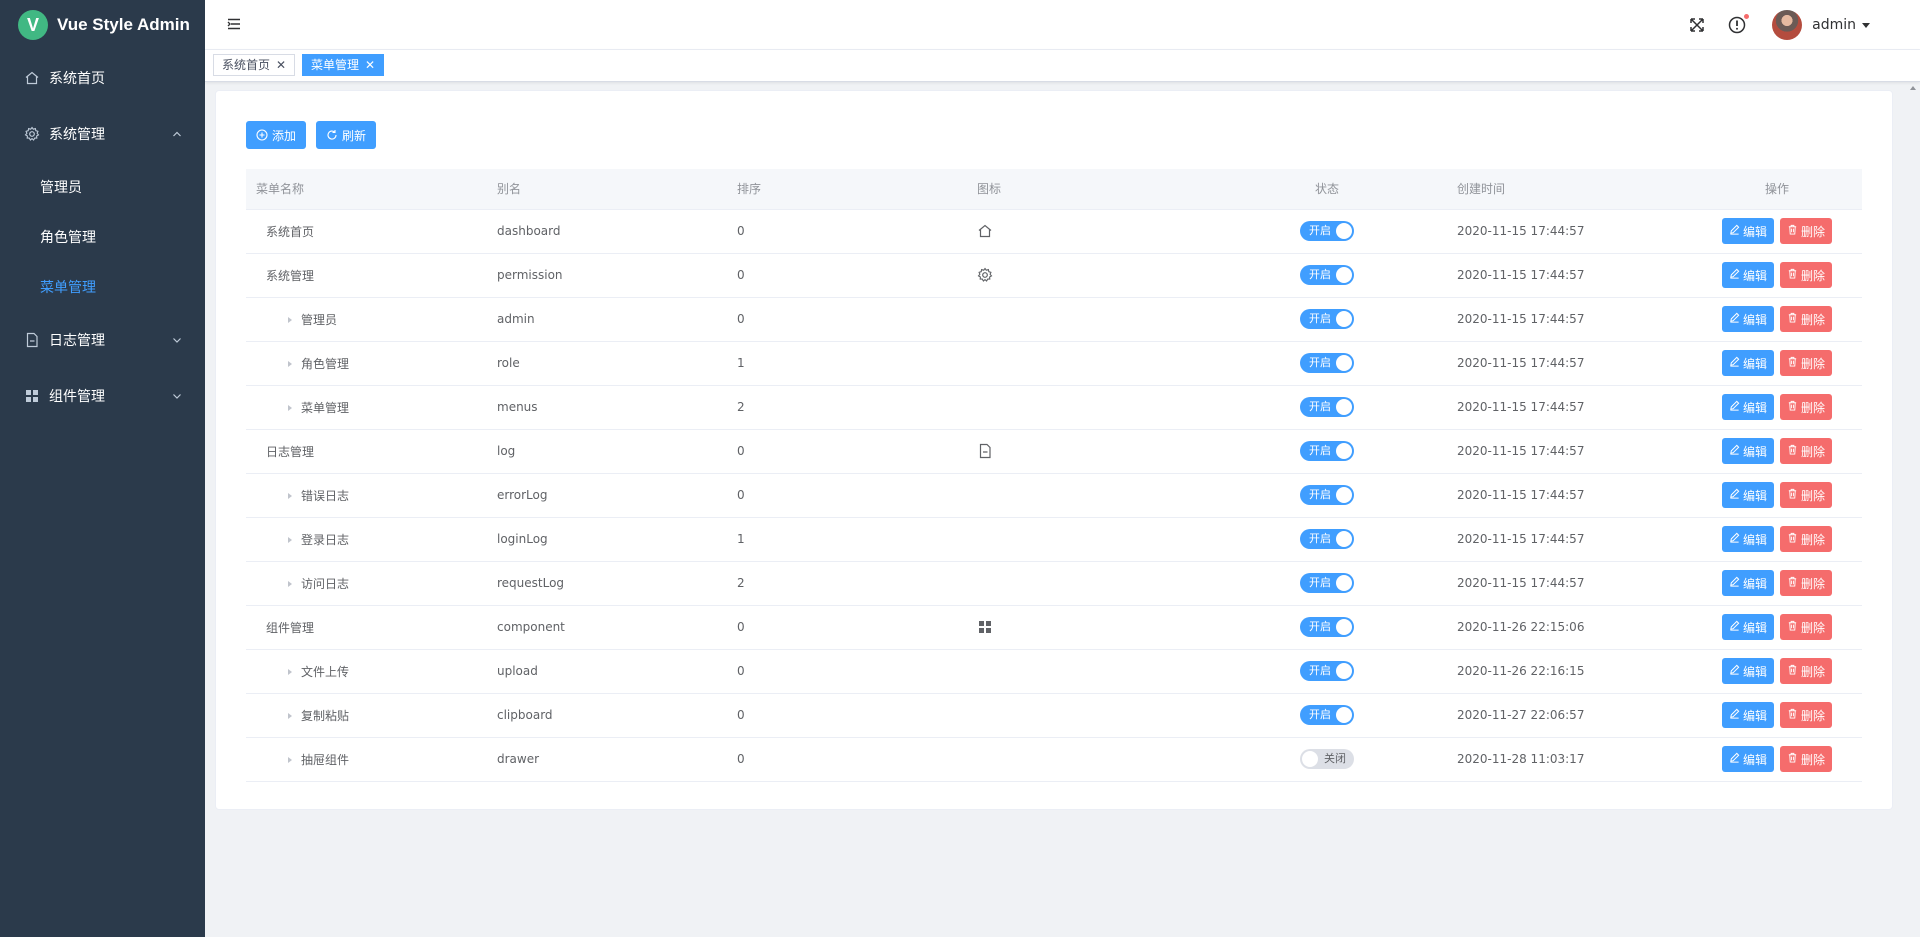  Describe the element at coordinates (1777, 189) in the screenshot. I see `column-header: 操作` at that location.